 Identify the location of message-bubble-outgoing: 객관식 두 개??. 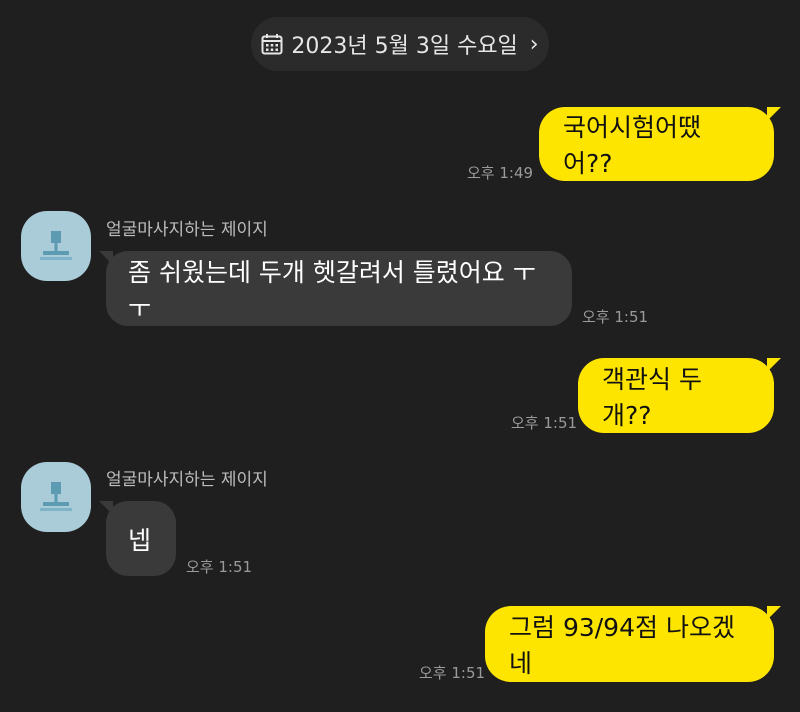
(679, 395).